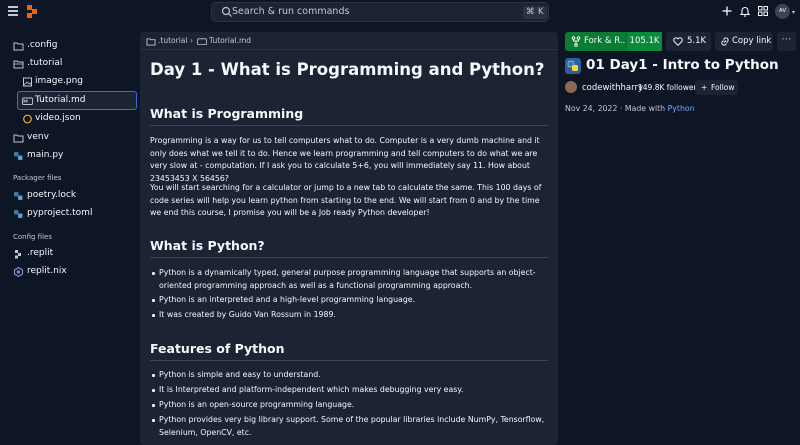  What do you see at coordinates (217, 348) in the screenshot?
I see `heading-features-of-python: Features of Python` at bounding box center [217, 348].